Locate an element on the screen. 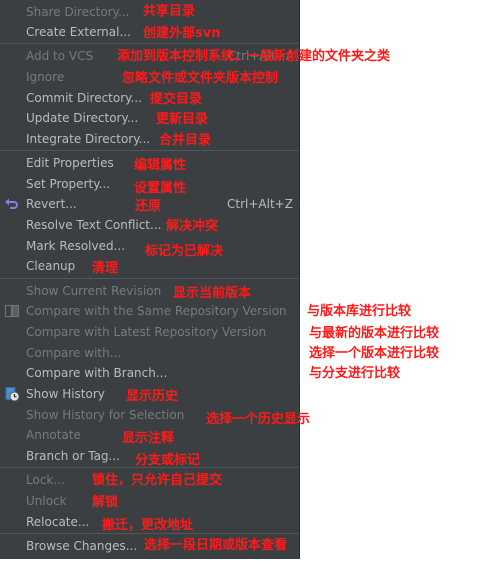 This screenshot has height=564, width=488. menu-item-show-current-revision: Show Current Revision is located at coordinates (93, 291).